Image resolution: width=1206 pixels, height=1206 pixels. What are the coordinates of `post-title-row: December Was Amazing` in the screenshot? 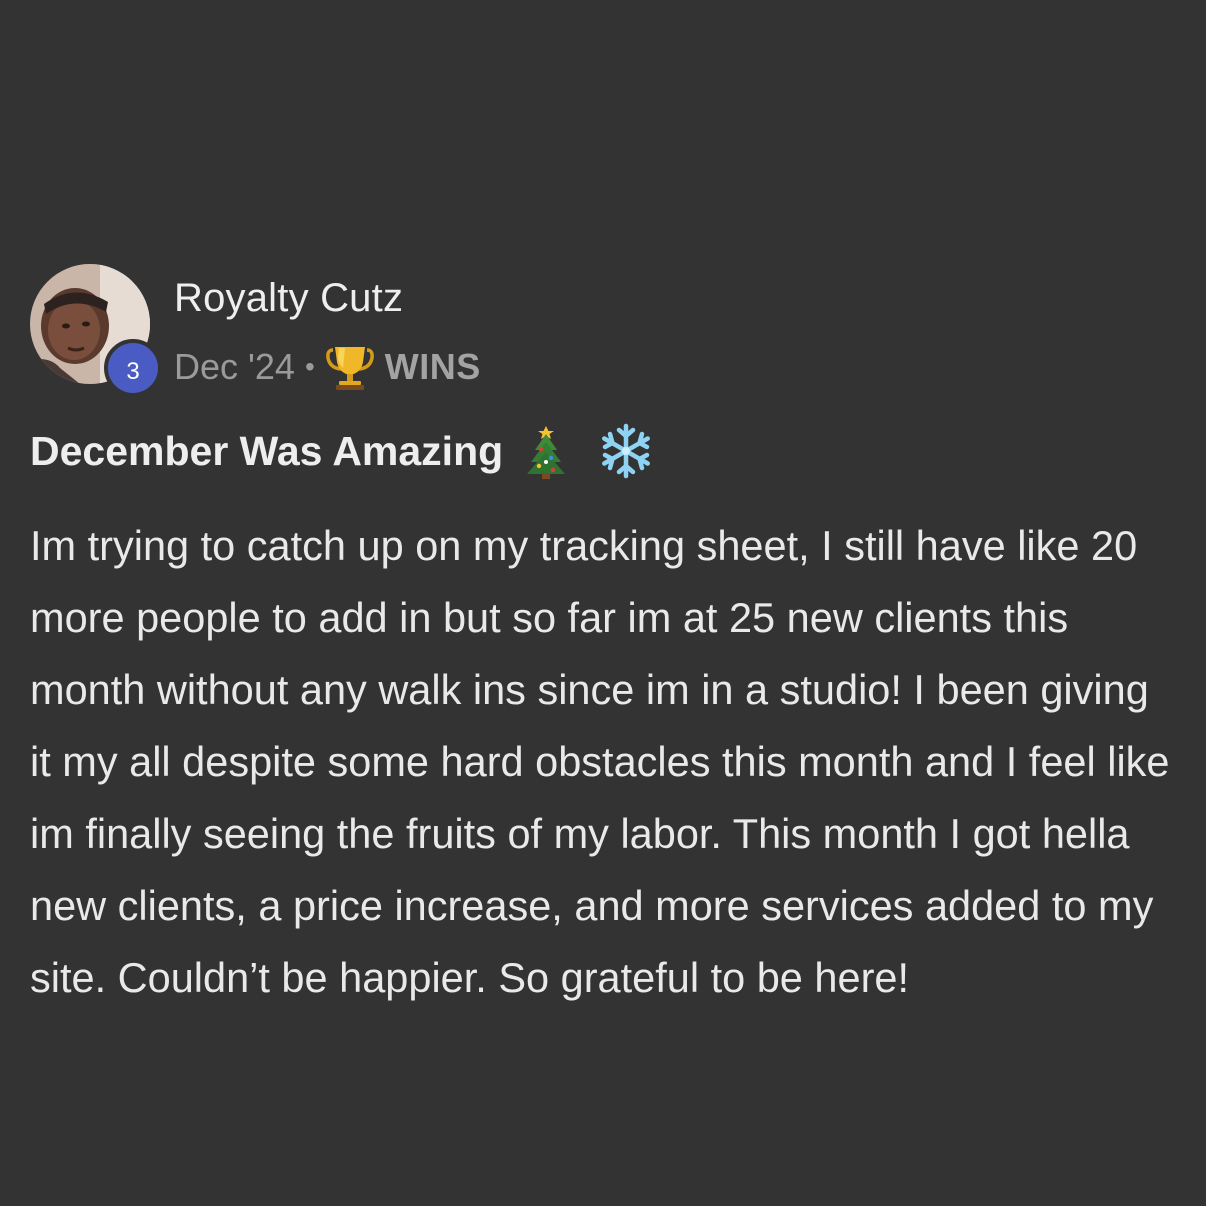 It's located at (605, 451).